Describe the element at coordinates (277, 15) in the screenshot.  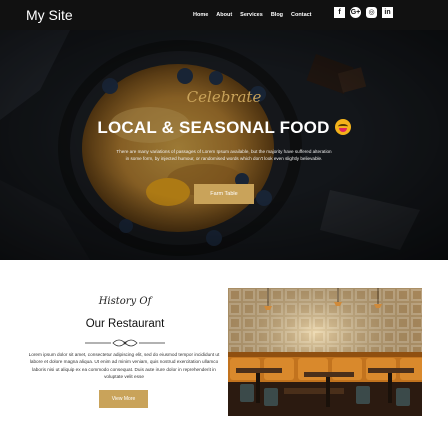
I see `nav-blog: Blog` at that location.